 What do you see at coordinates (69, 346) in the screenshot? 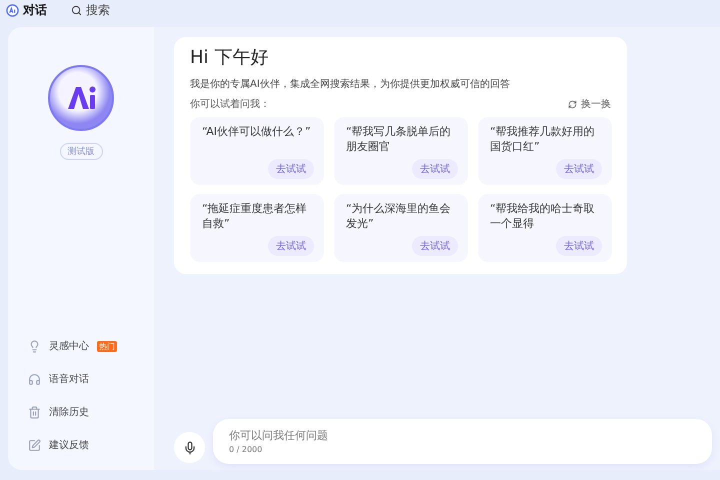
I see `sidebar-item-label: 灵感中心` at bounding box center [69, 346].